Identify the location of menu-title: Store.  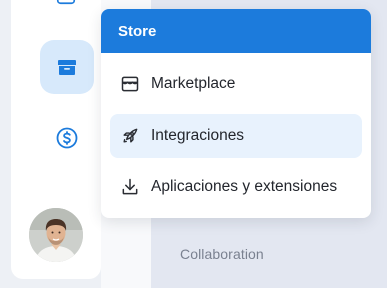
(137, 31).